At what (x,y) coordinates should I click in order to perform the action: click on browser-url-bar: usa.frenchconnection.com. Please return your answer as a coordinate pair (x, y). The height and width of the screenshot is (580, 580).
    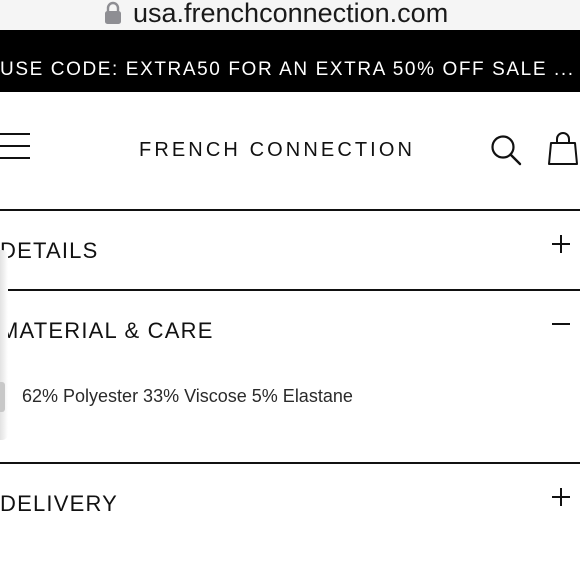
    Looking at the image, I should click on (290, 15).